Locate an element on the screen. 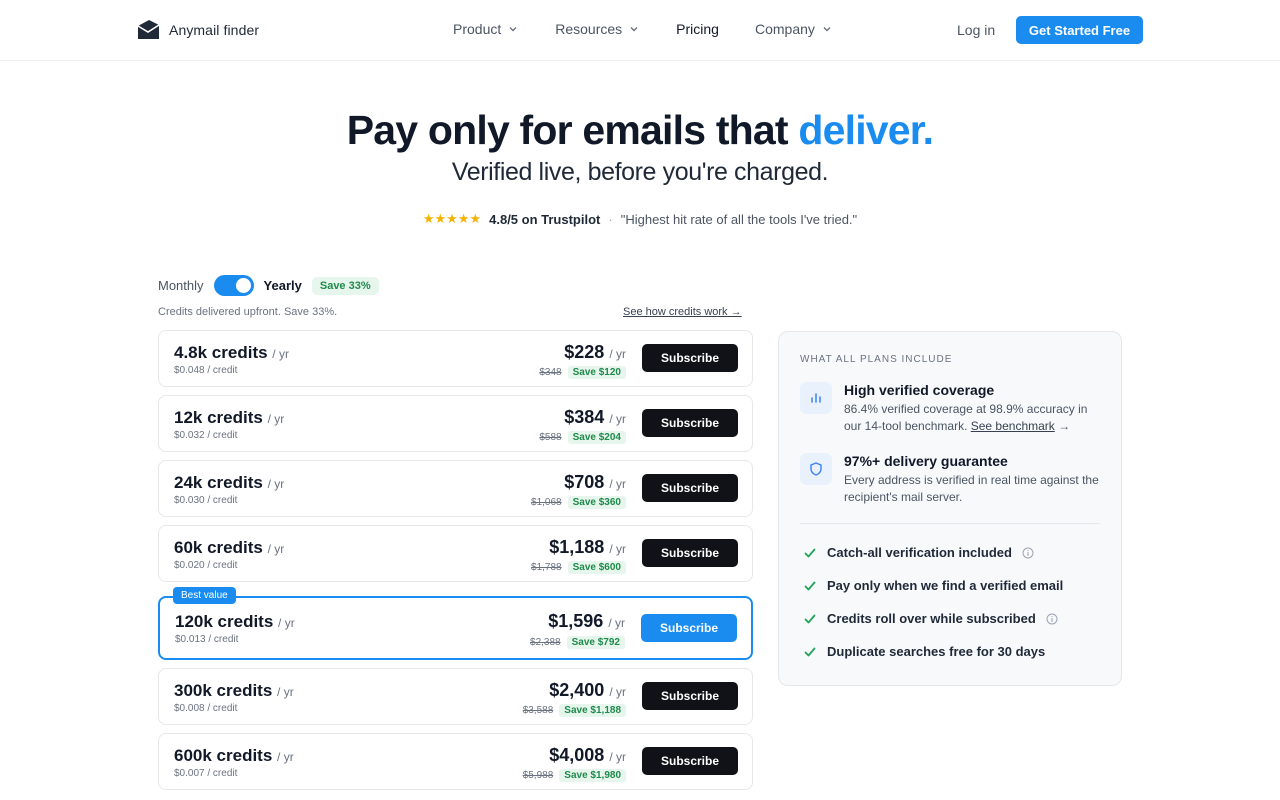 The image size is (1280, 800). nav-company: Company is located at coordinates (794, 29).